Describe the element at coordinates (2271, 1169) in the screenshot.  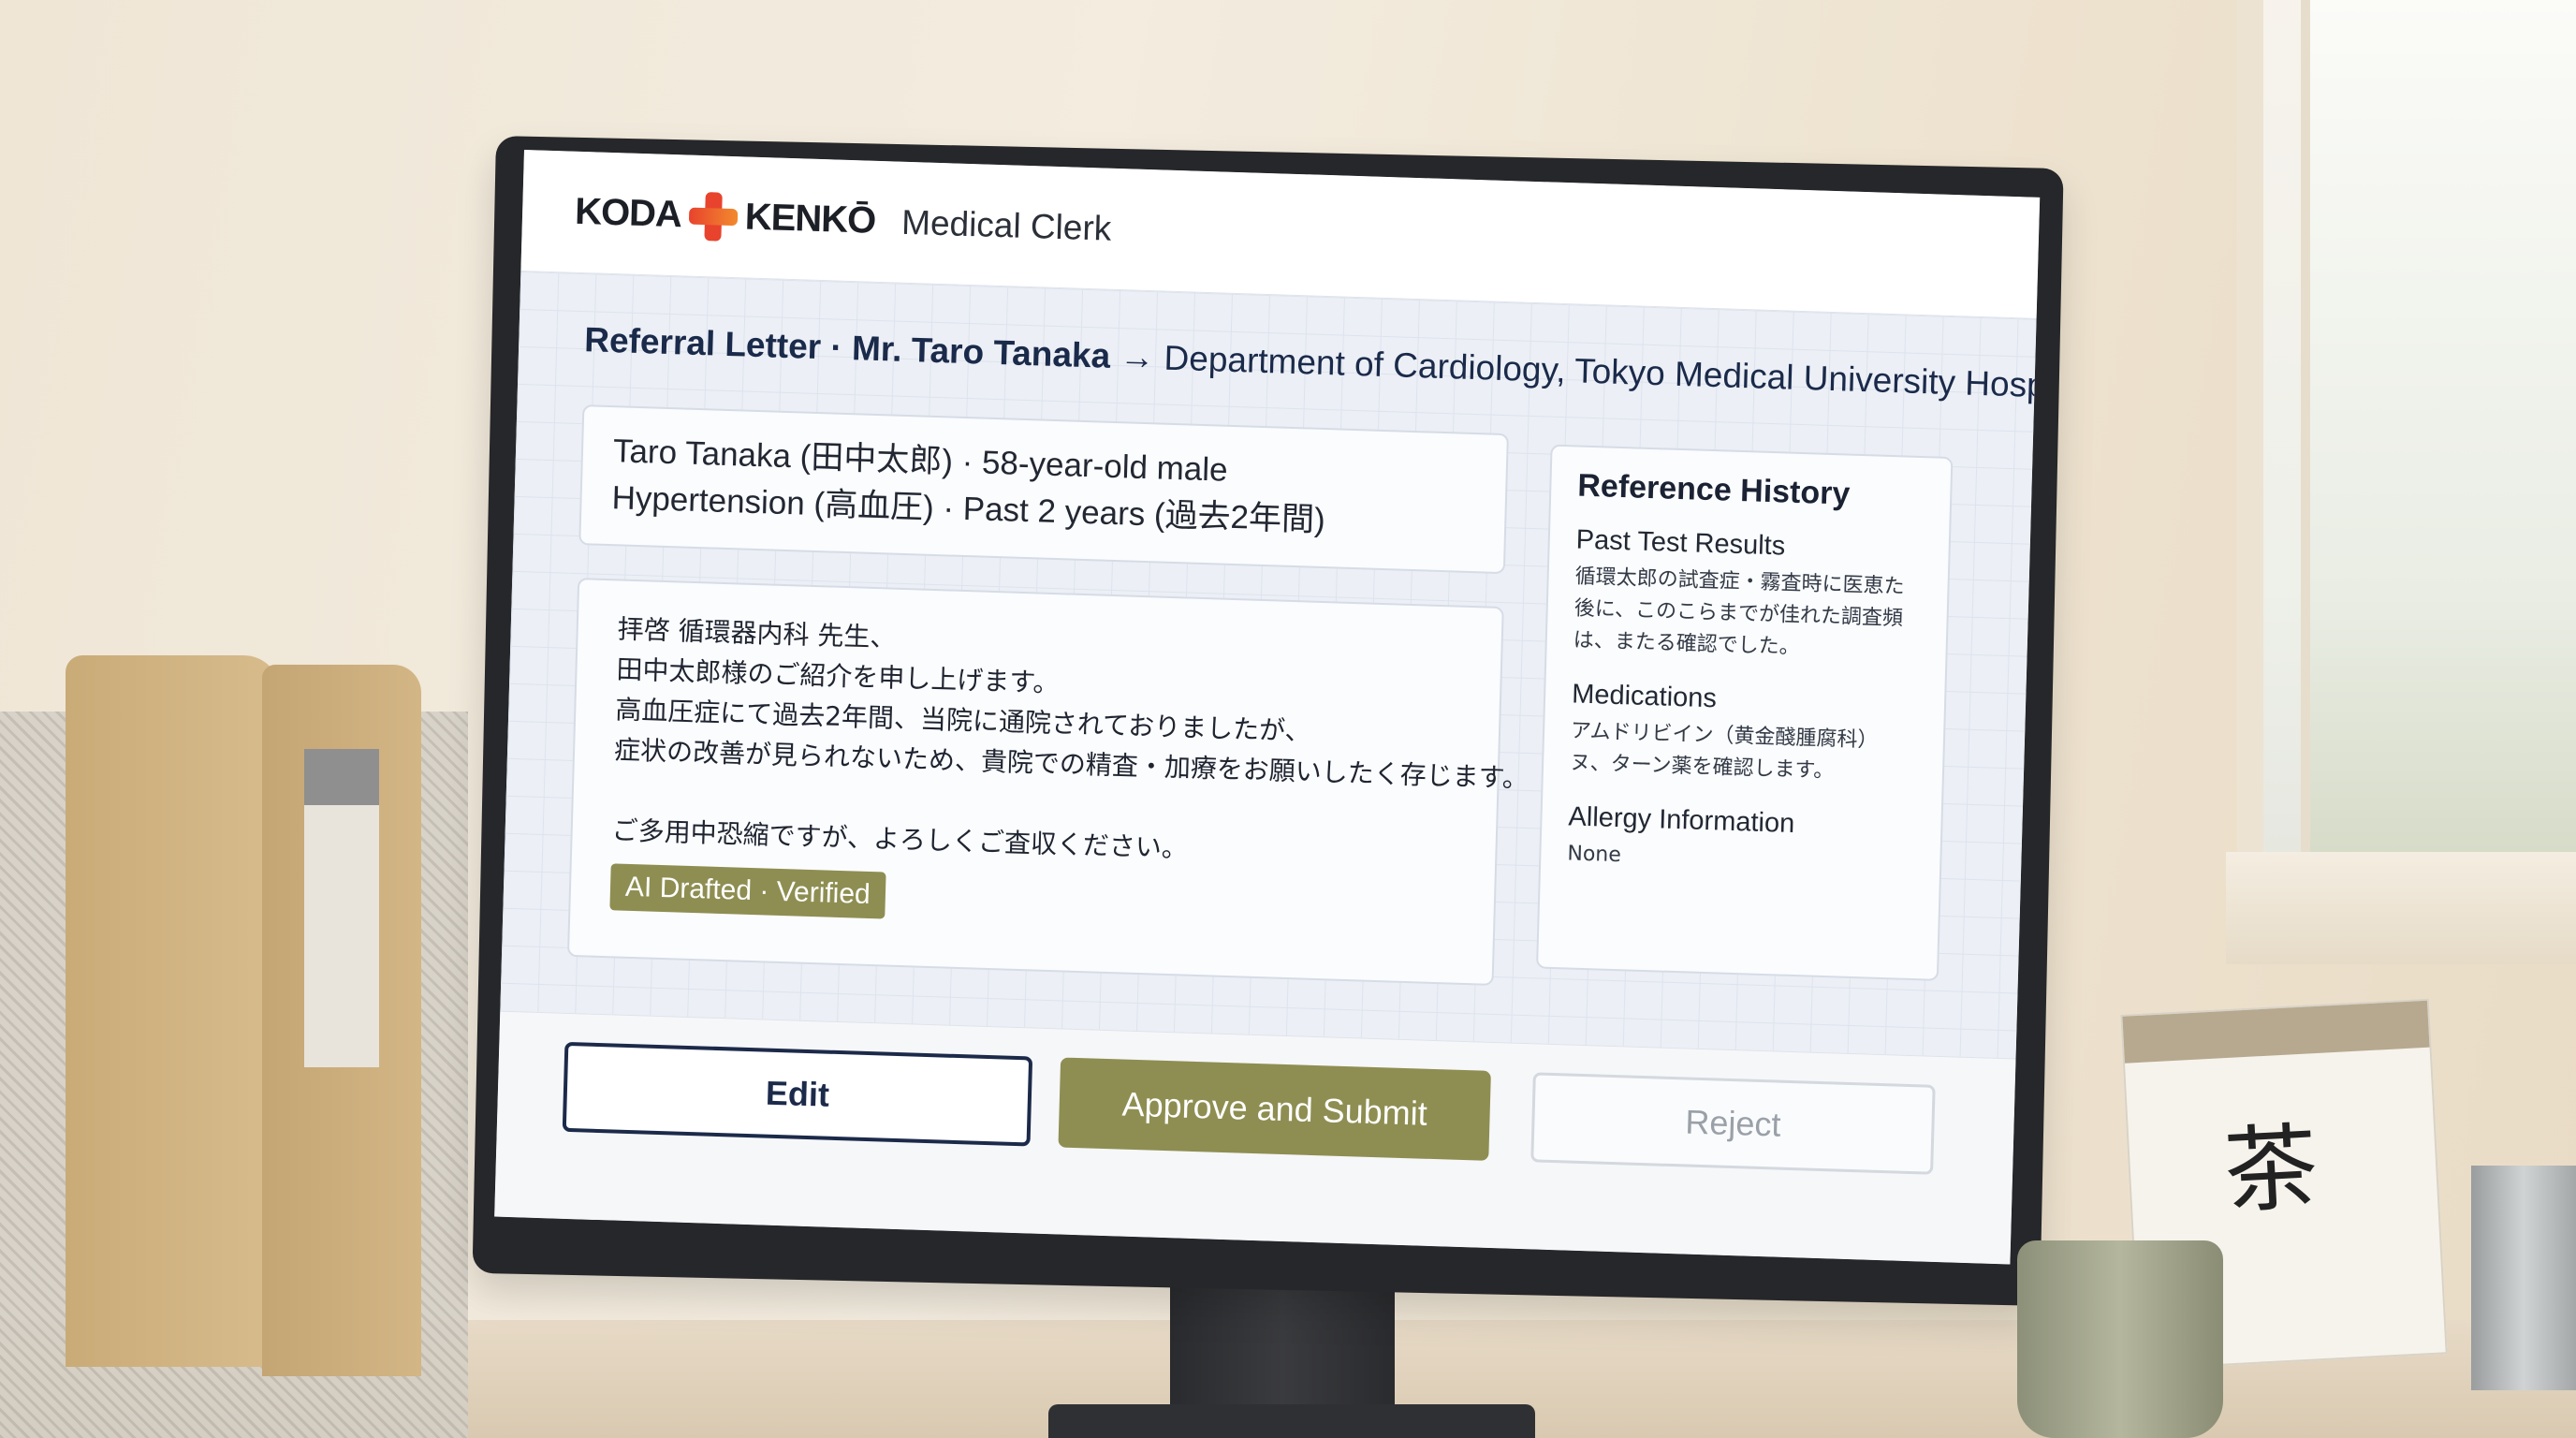
I see `calendar-kanji: 茶` at that location.